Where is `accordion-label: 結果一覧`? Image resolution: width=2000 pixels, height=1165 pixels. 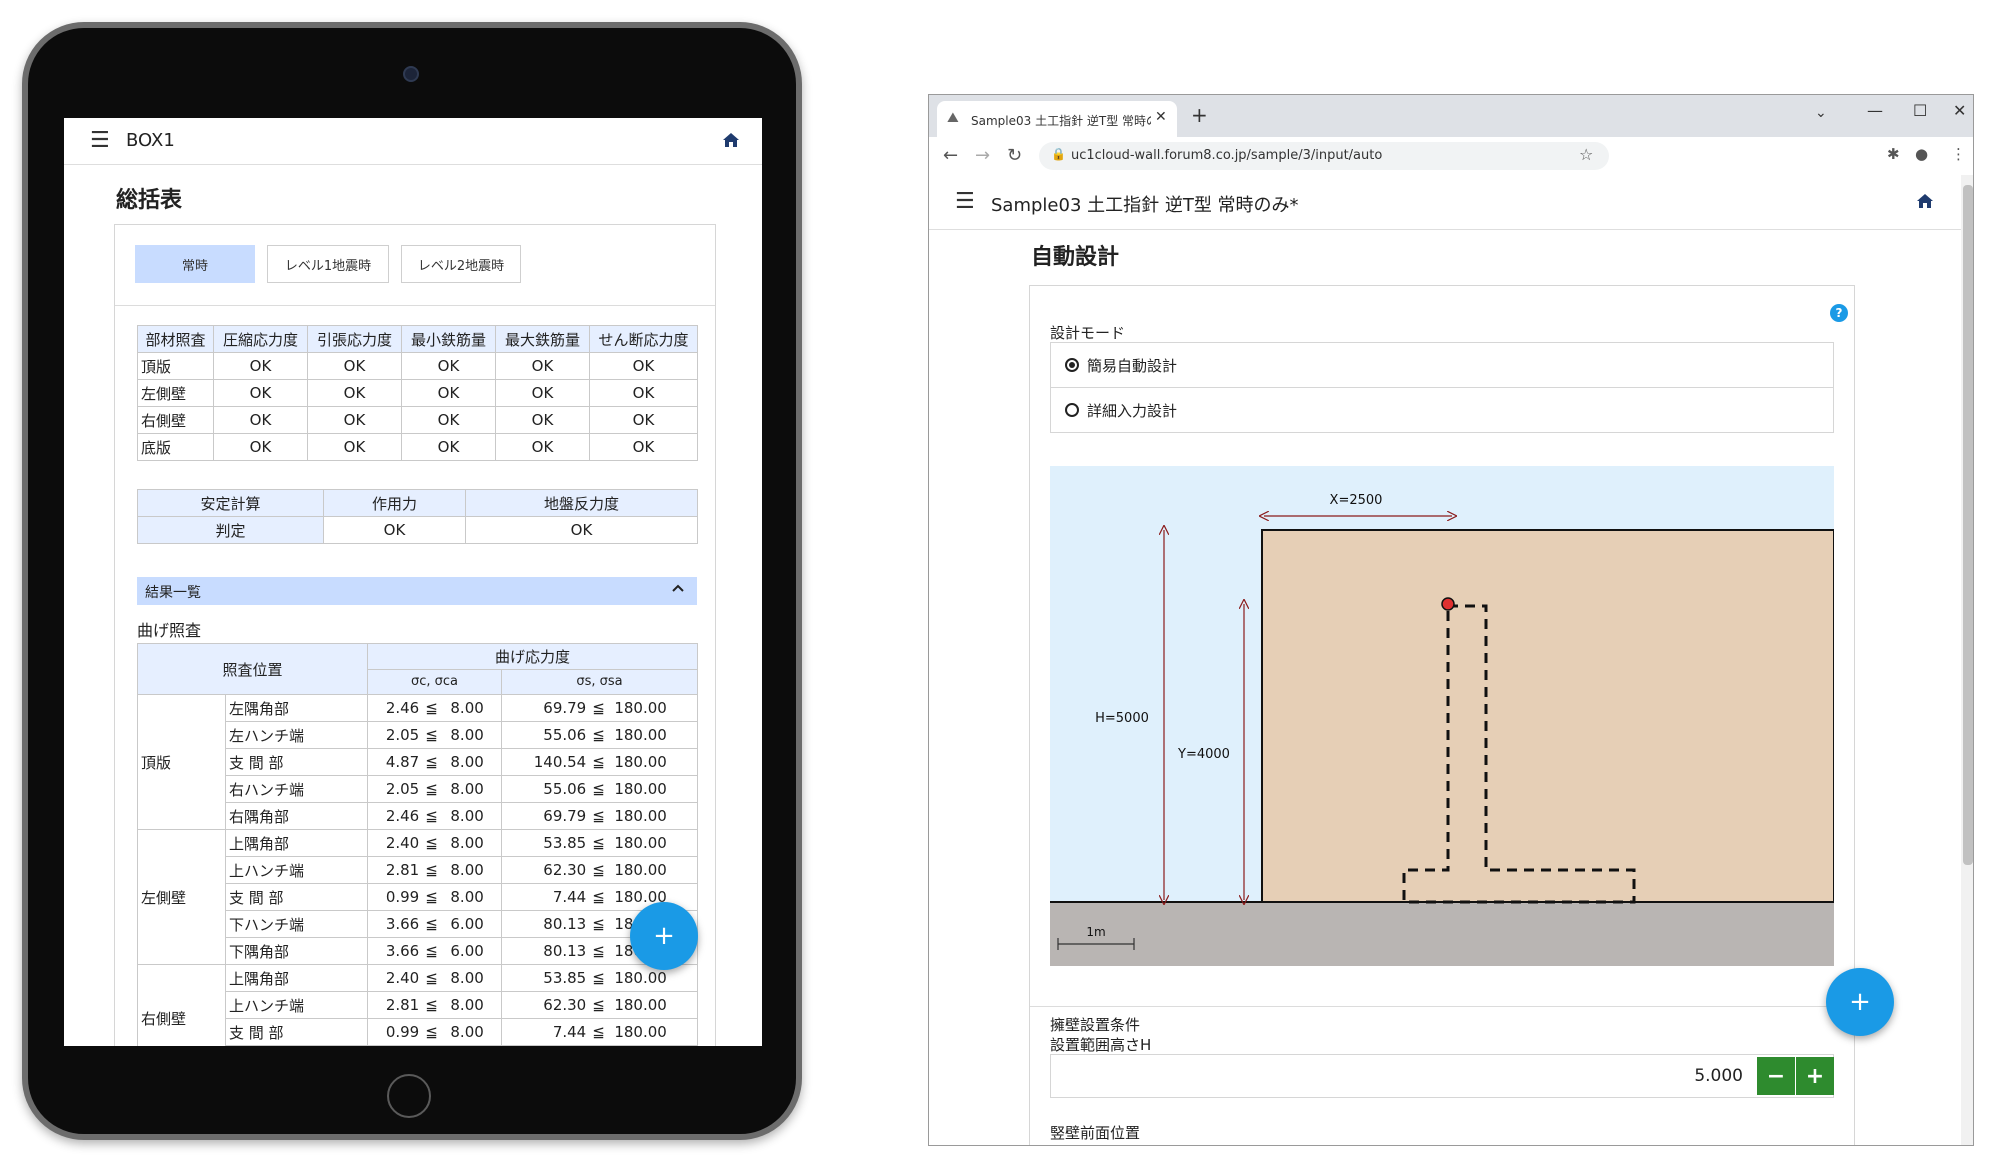 accordion-label: 結果一覧 is located at coordinates (173, 593).